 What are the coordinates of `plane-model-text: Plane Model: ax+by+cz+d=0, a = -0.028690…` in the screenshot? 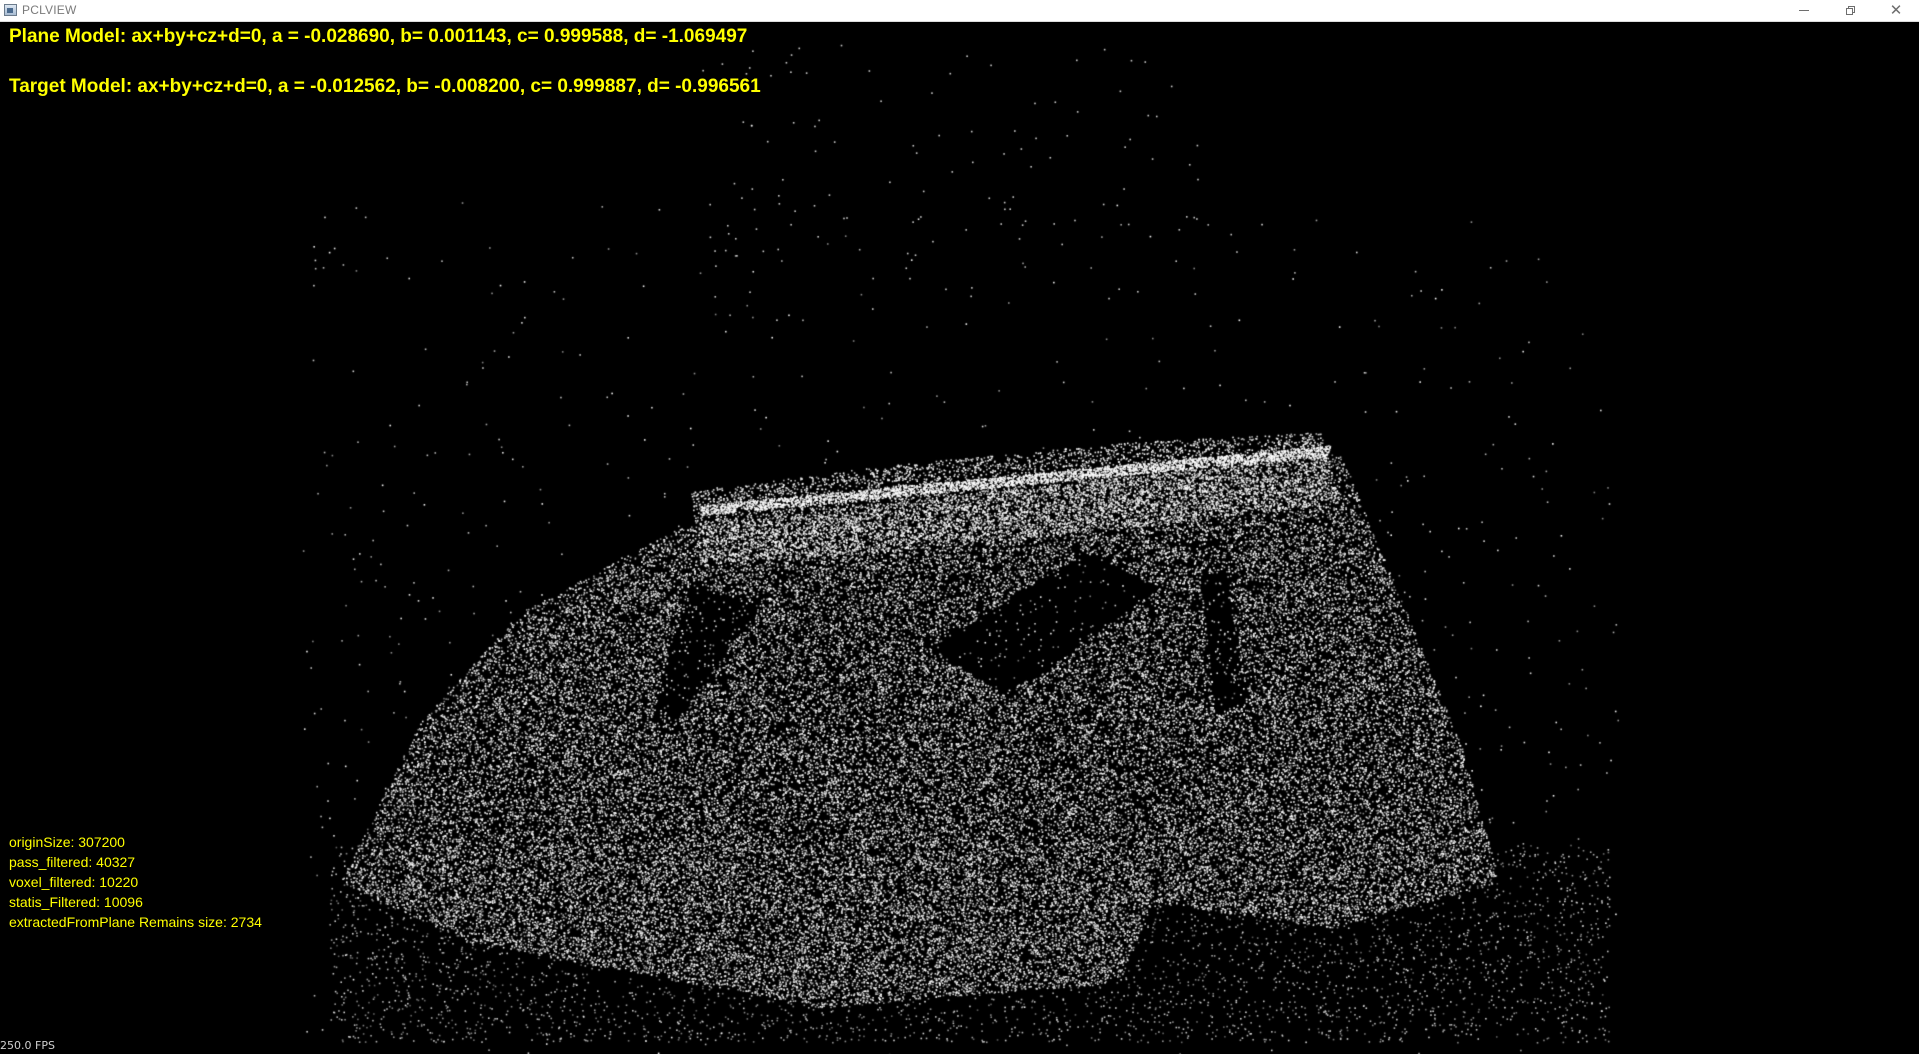 It's located at (378, 36).